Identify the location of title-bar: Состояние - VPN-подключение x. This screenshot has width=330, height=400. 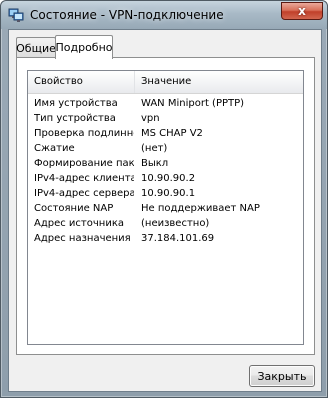
(164, 15).